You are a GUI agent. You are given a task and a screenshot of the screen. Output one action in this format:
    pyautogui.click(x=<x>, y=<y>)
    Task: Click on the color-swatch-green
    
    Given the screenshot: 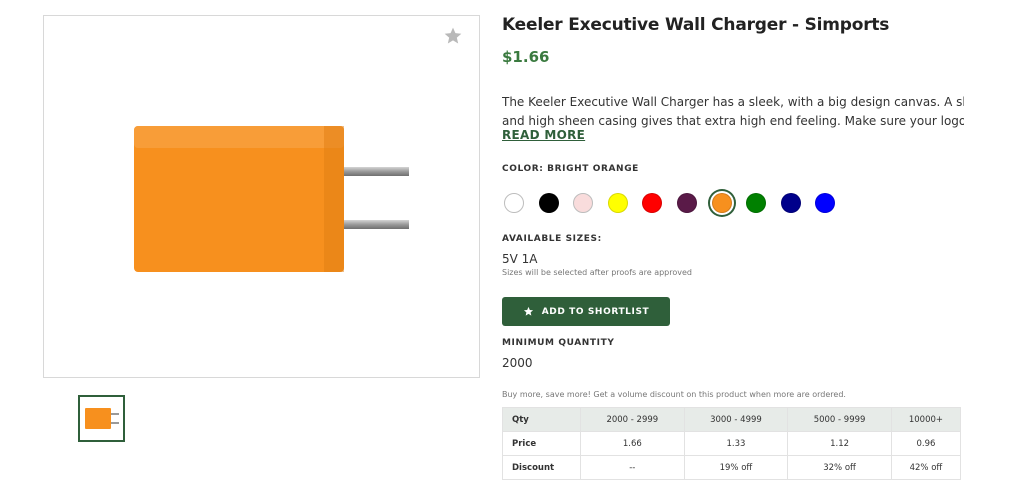 What is the action you would take?
    pyautogui.click(x=756, y=203)
    